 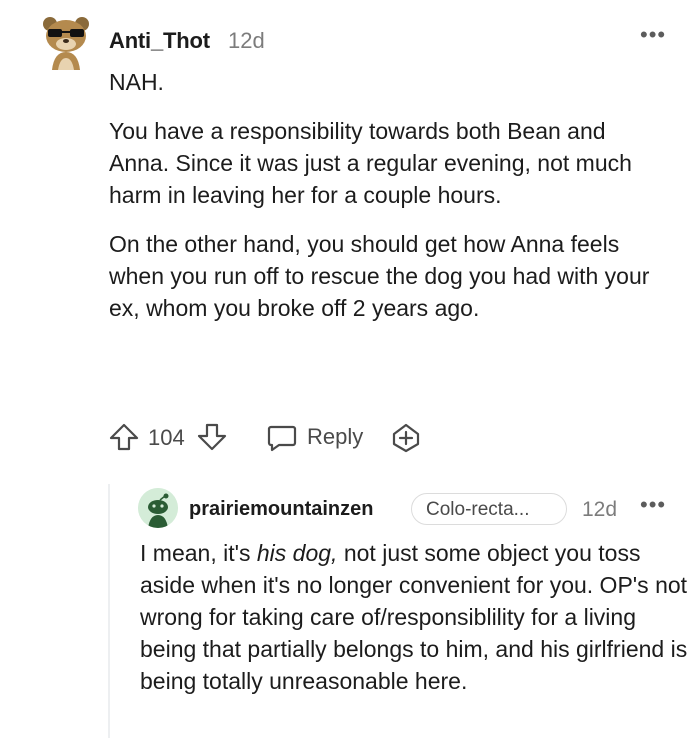 I want to click on reply-user-avatar, so click(x=158, y=508).